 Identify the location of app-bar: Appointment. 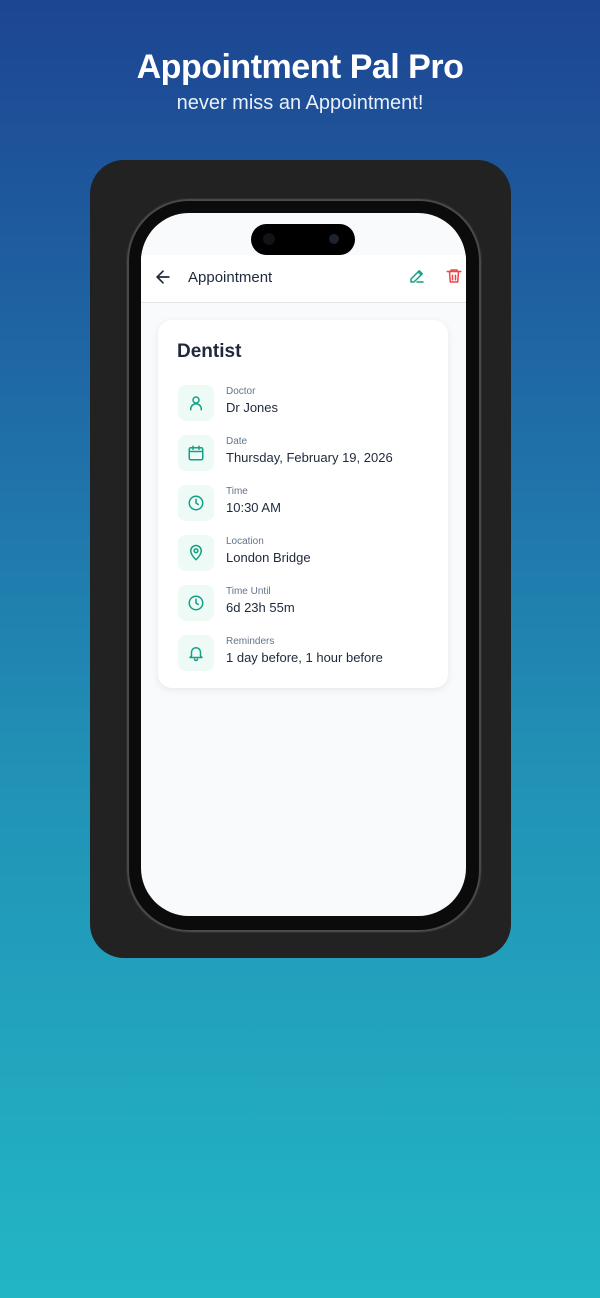
(303, 279).